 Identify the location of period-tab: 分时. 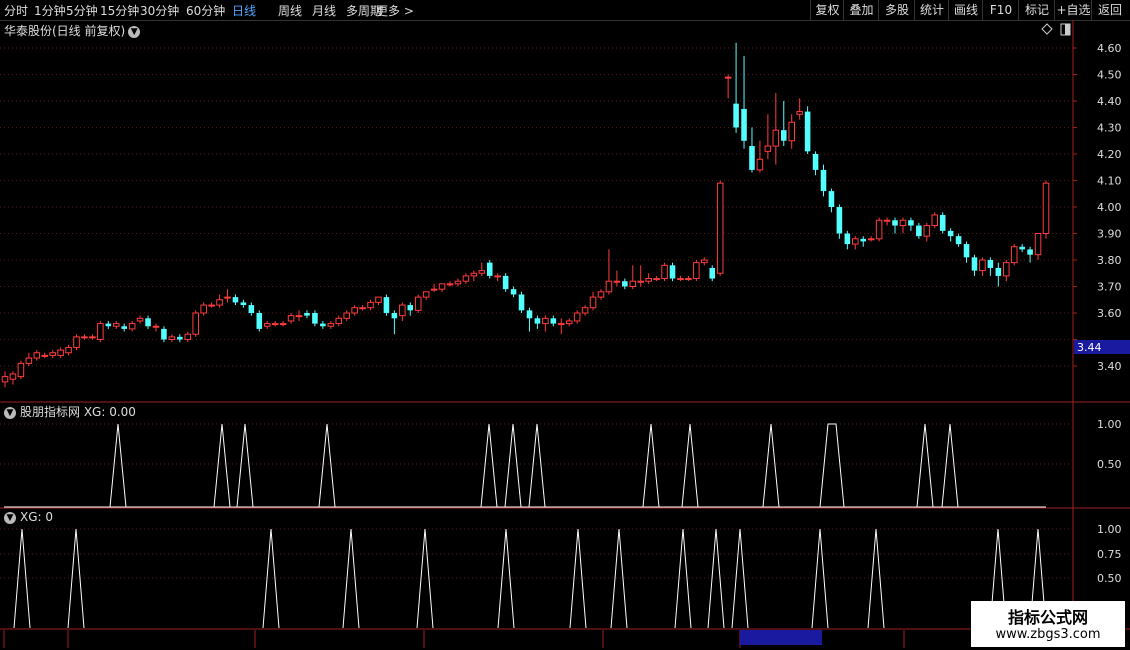
(16, 10).